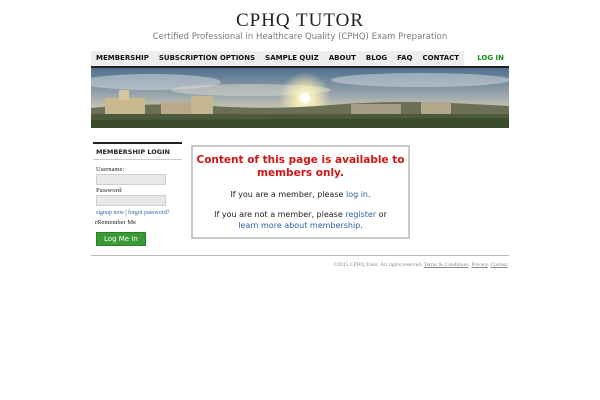 This screenshot has width=600, height=400. What do you see at coordinates (131, 200) in the screenshot?
I see `password-input` at bounding box center [131, 200].